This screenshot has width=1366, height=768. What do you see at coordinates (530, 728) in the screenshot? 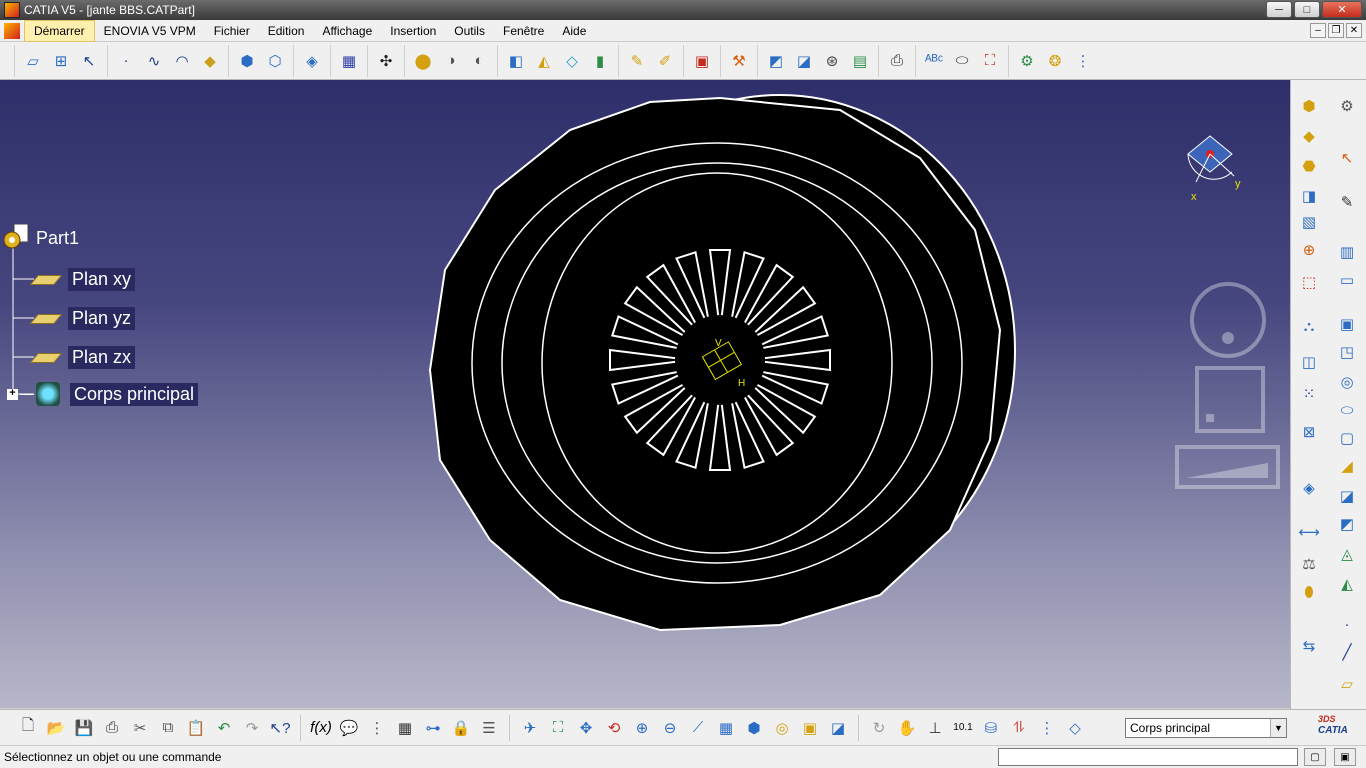
I see `fly-icon: ✈` at bounding box center [530, 728].